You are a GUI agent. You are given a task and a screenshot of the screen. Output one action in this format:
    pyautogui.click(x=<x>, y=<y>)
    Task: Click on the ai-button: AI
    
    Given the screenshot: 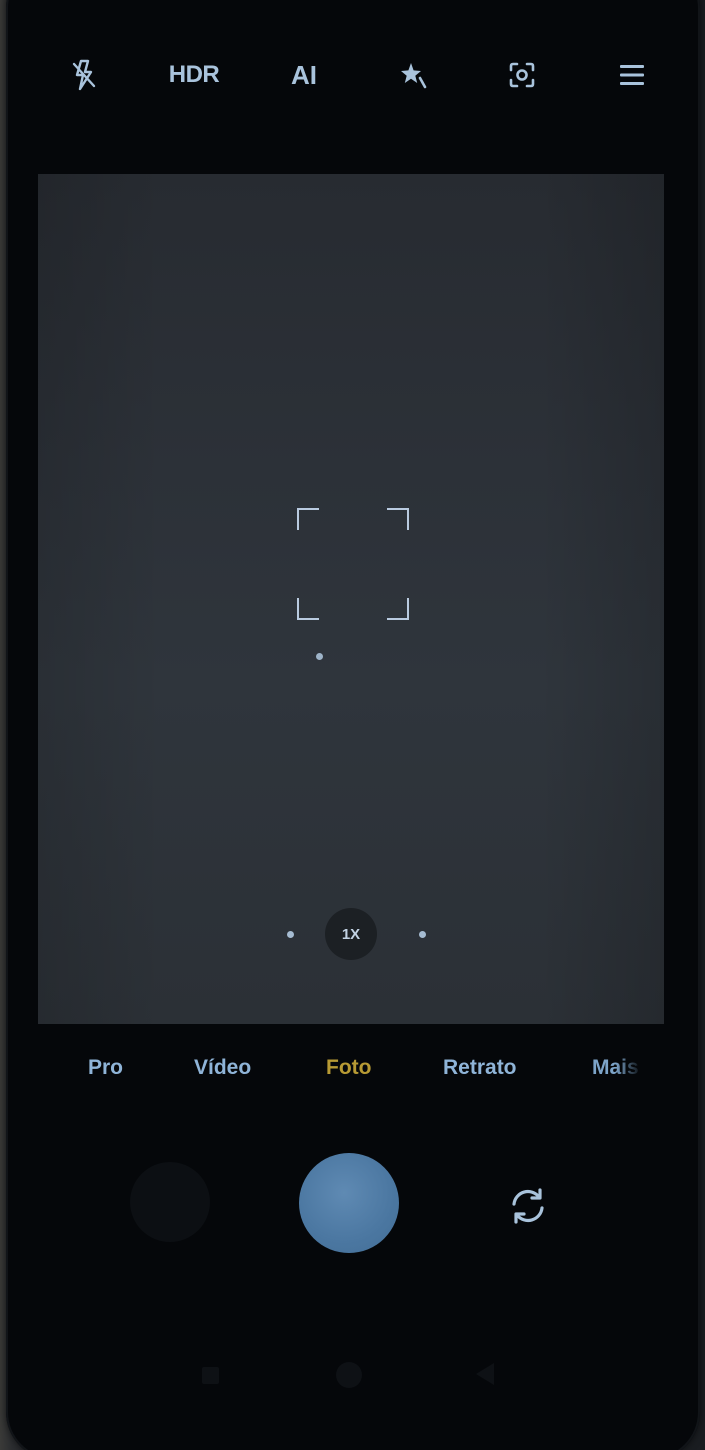 What is the action you would take?
    pyautogui.click(x=304, y=75)
    